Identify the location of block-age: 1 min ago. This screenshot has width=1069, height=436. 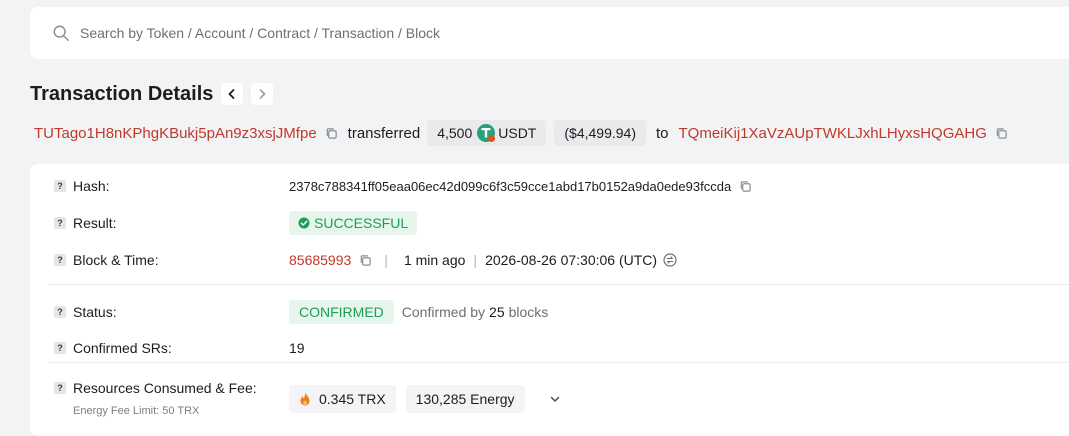
(434, 260).